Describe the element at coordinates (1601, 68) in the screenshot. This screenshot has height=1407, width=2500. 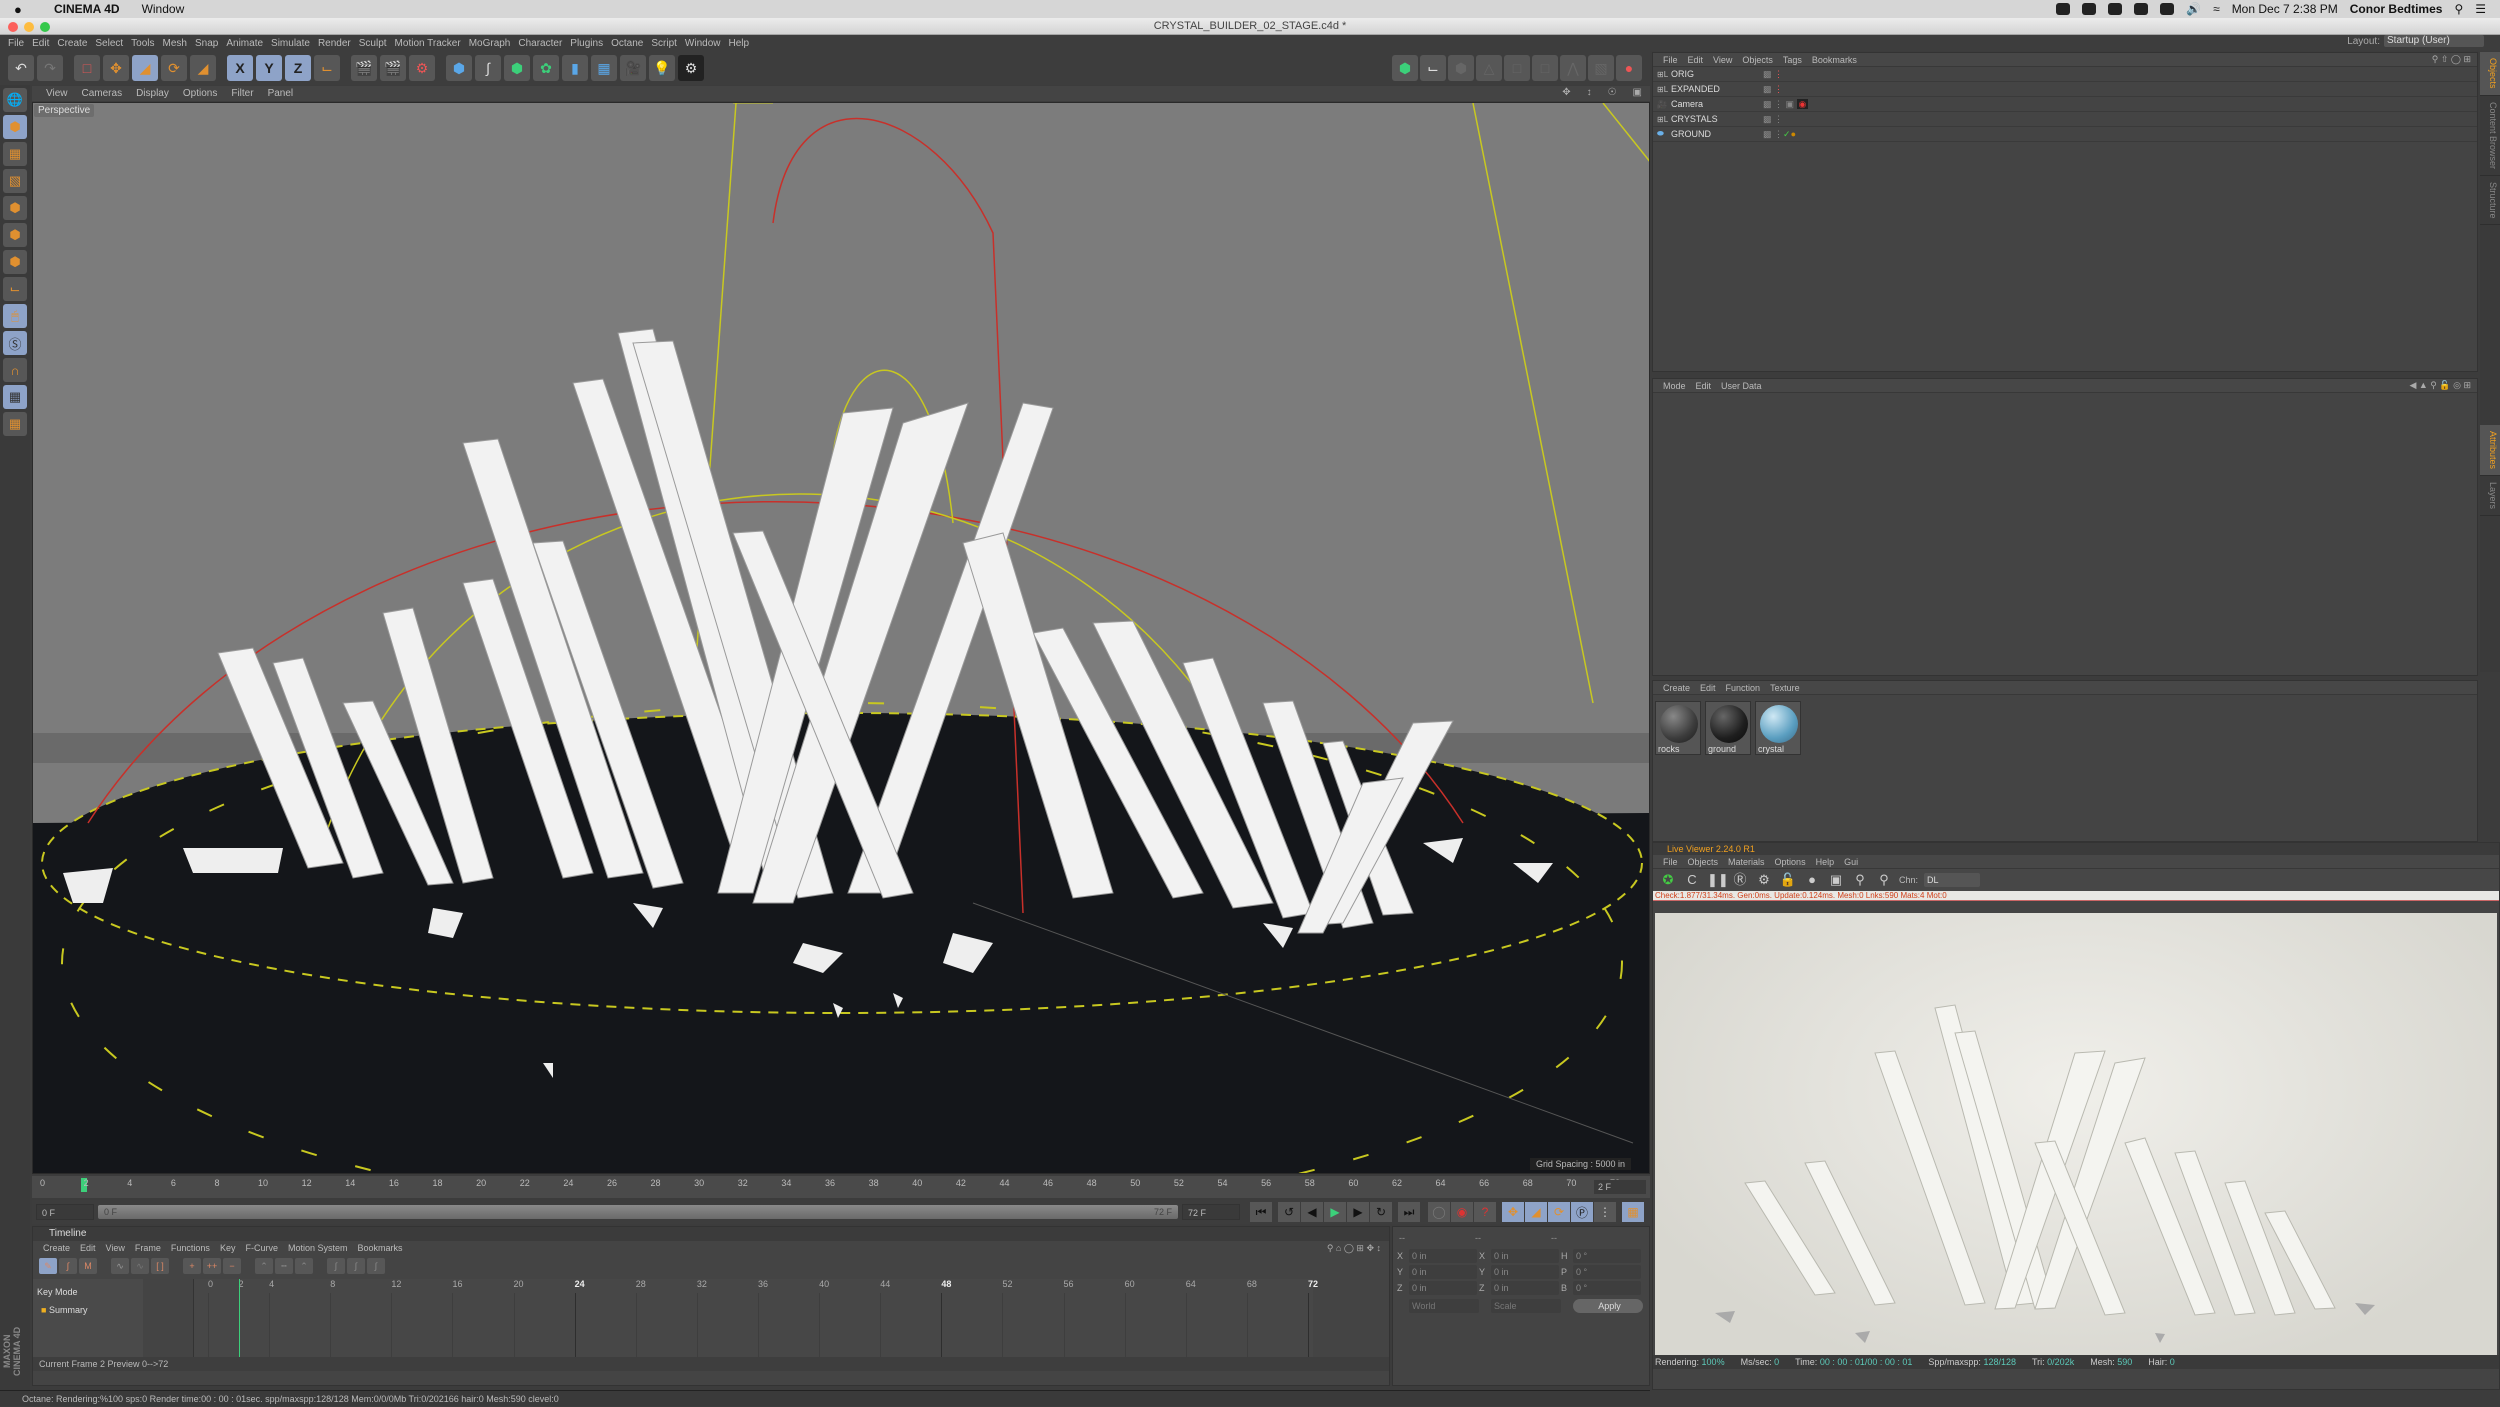
I see `texture-mode-icon: ▧` at that location.